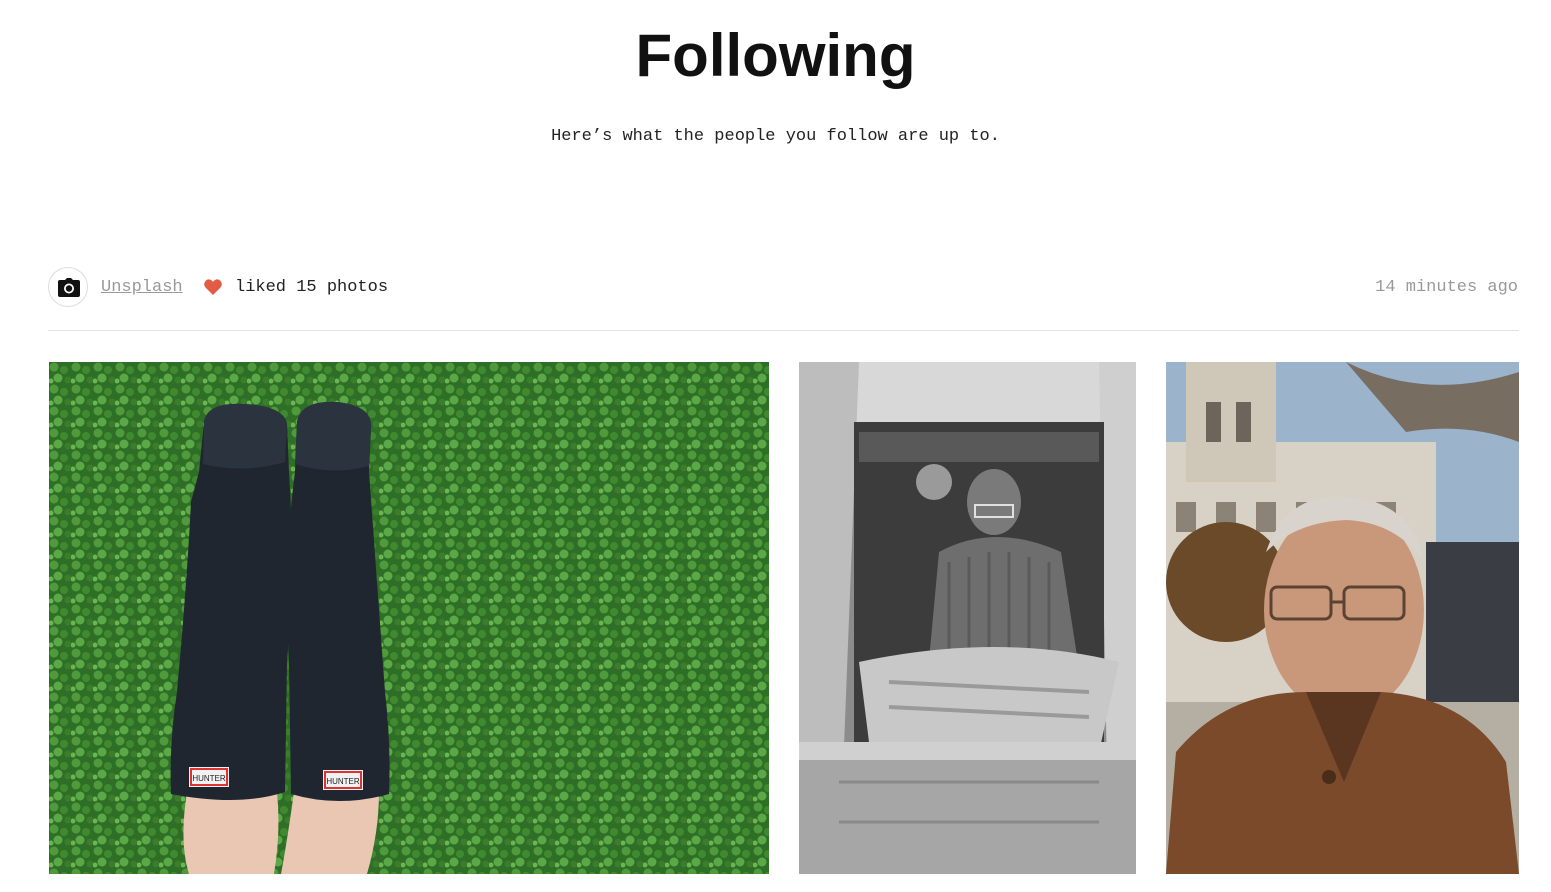 The image size is (1551, 892). I want to click on page-title: Following, so click(775, 55).